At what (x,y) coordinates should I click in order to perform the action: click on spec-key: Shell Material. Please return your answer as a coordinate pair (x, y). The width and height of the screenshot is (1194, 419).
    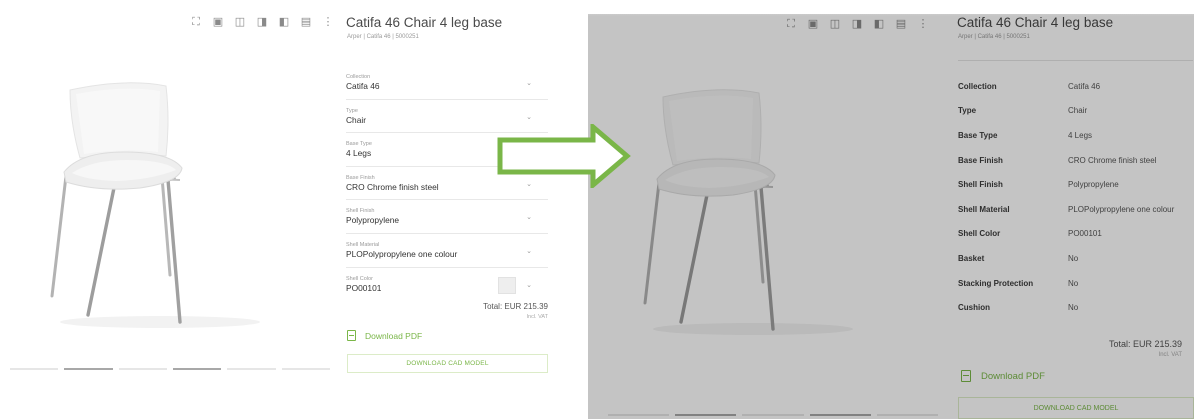
    Looking at the image, I should click on (984, 209).